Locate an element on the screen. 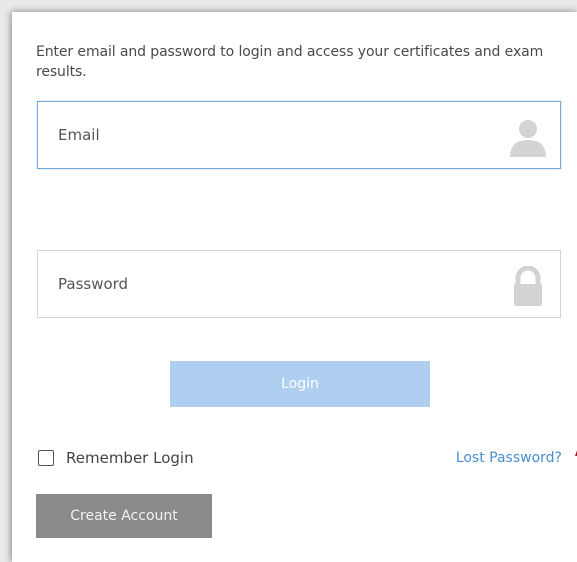 Image resolution: width=577 pixels, height=562 pixels. pointer-arrow-icon is located at coordinates (576, 453).